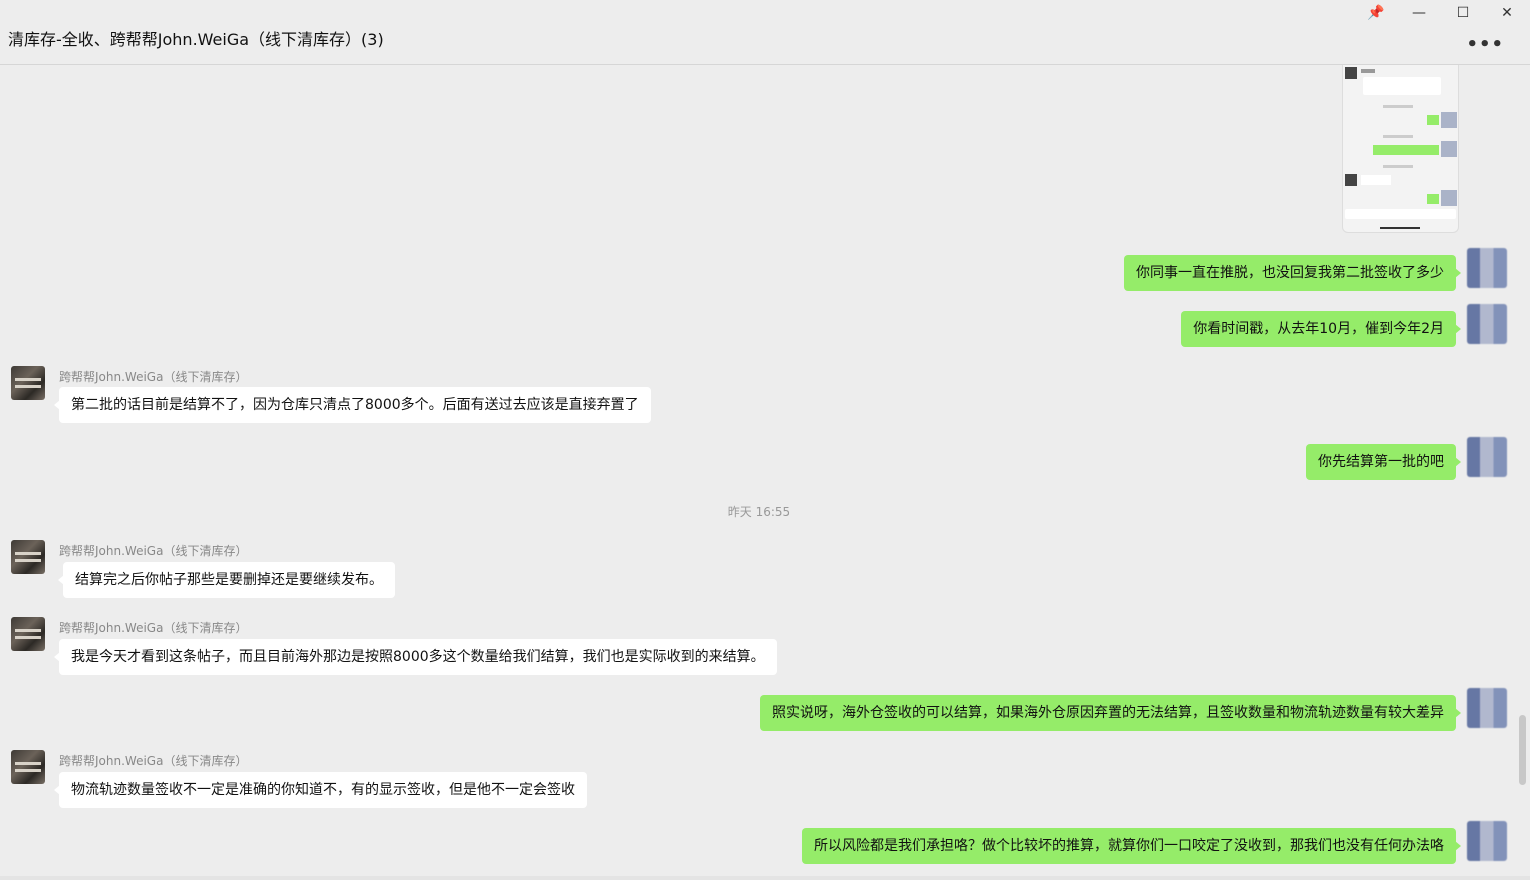  Describe the element at coordinates (1321, 329) in the screenshot. I see `my-message-bubble: 你看时间戳，从去年10月，催到今年2月` at that location.